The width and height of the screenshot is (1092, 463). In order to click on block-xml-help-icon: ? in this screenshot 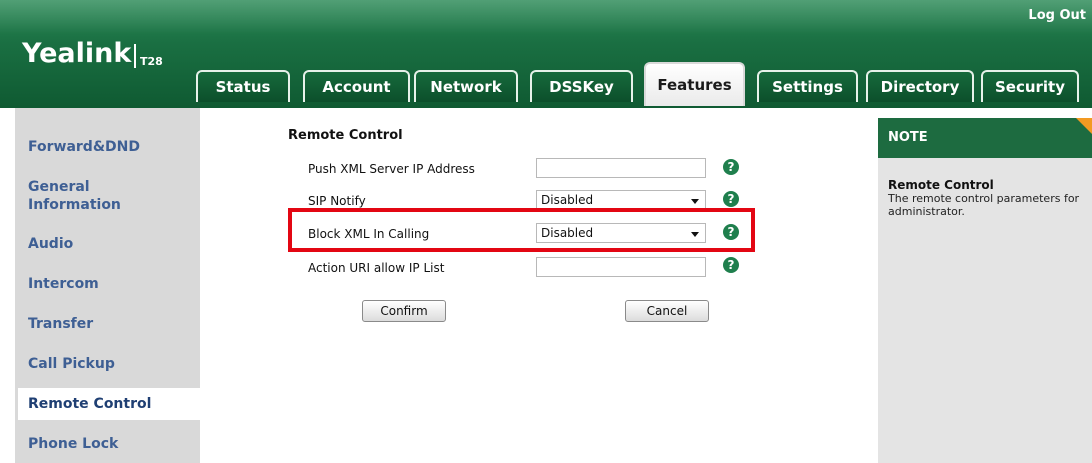, I will do `click(731, 232)`.